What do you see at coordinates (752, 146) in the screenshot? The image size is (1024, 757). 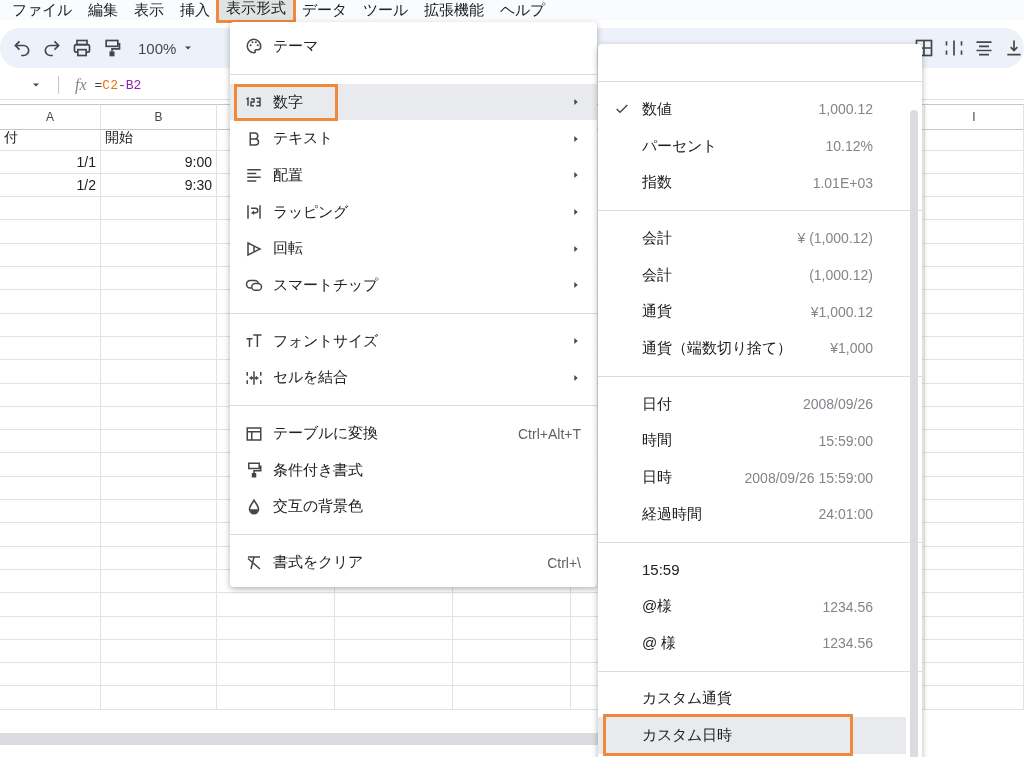 I see `menu-item: パーセント 10.12%` at bounding box center [752, 146].